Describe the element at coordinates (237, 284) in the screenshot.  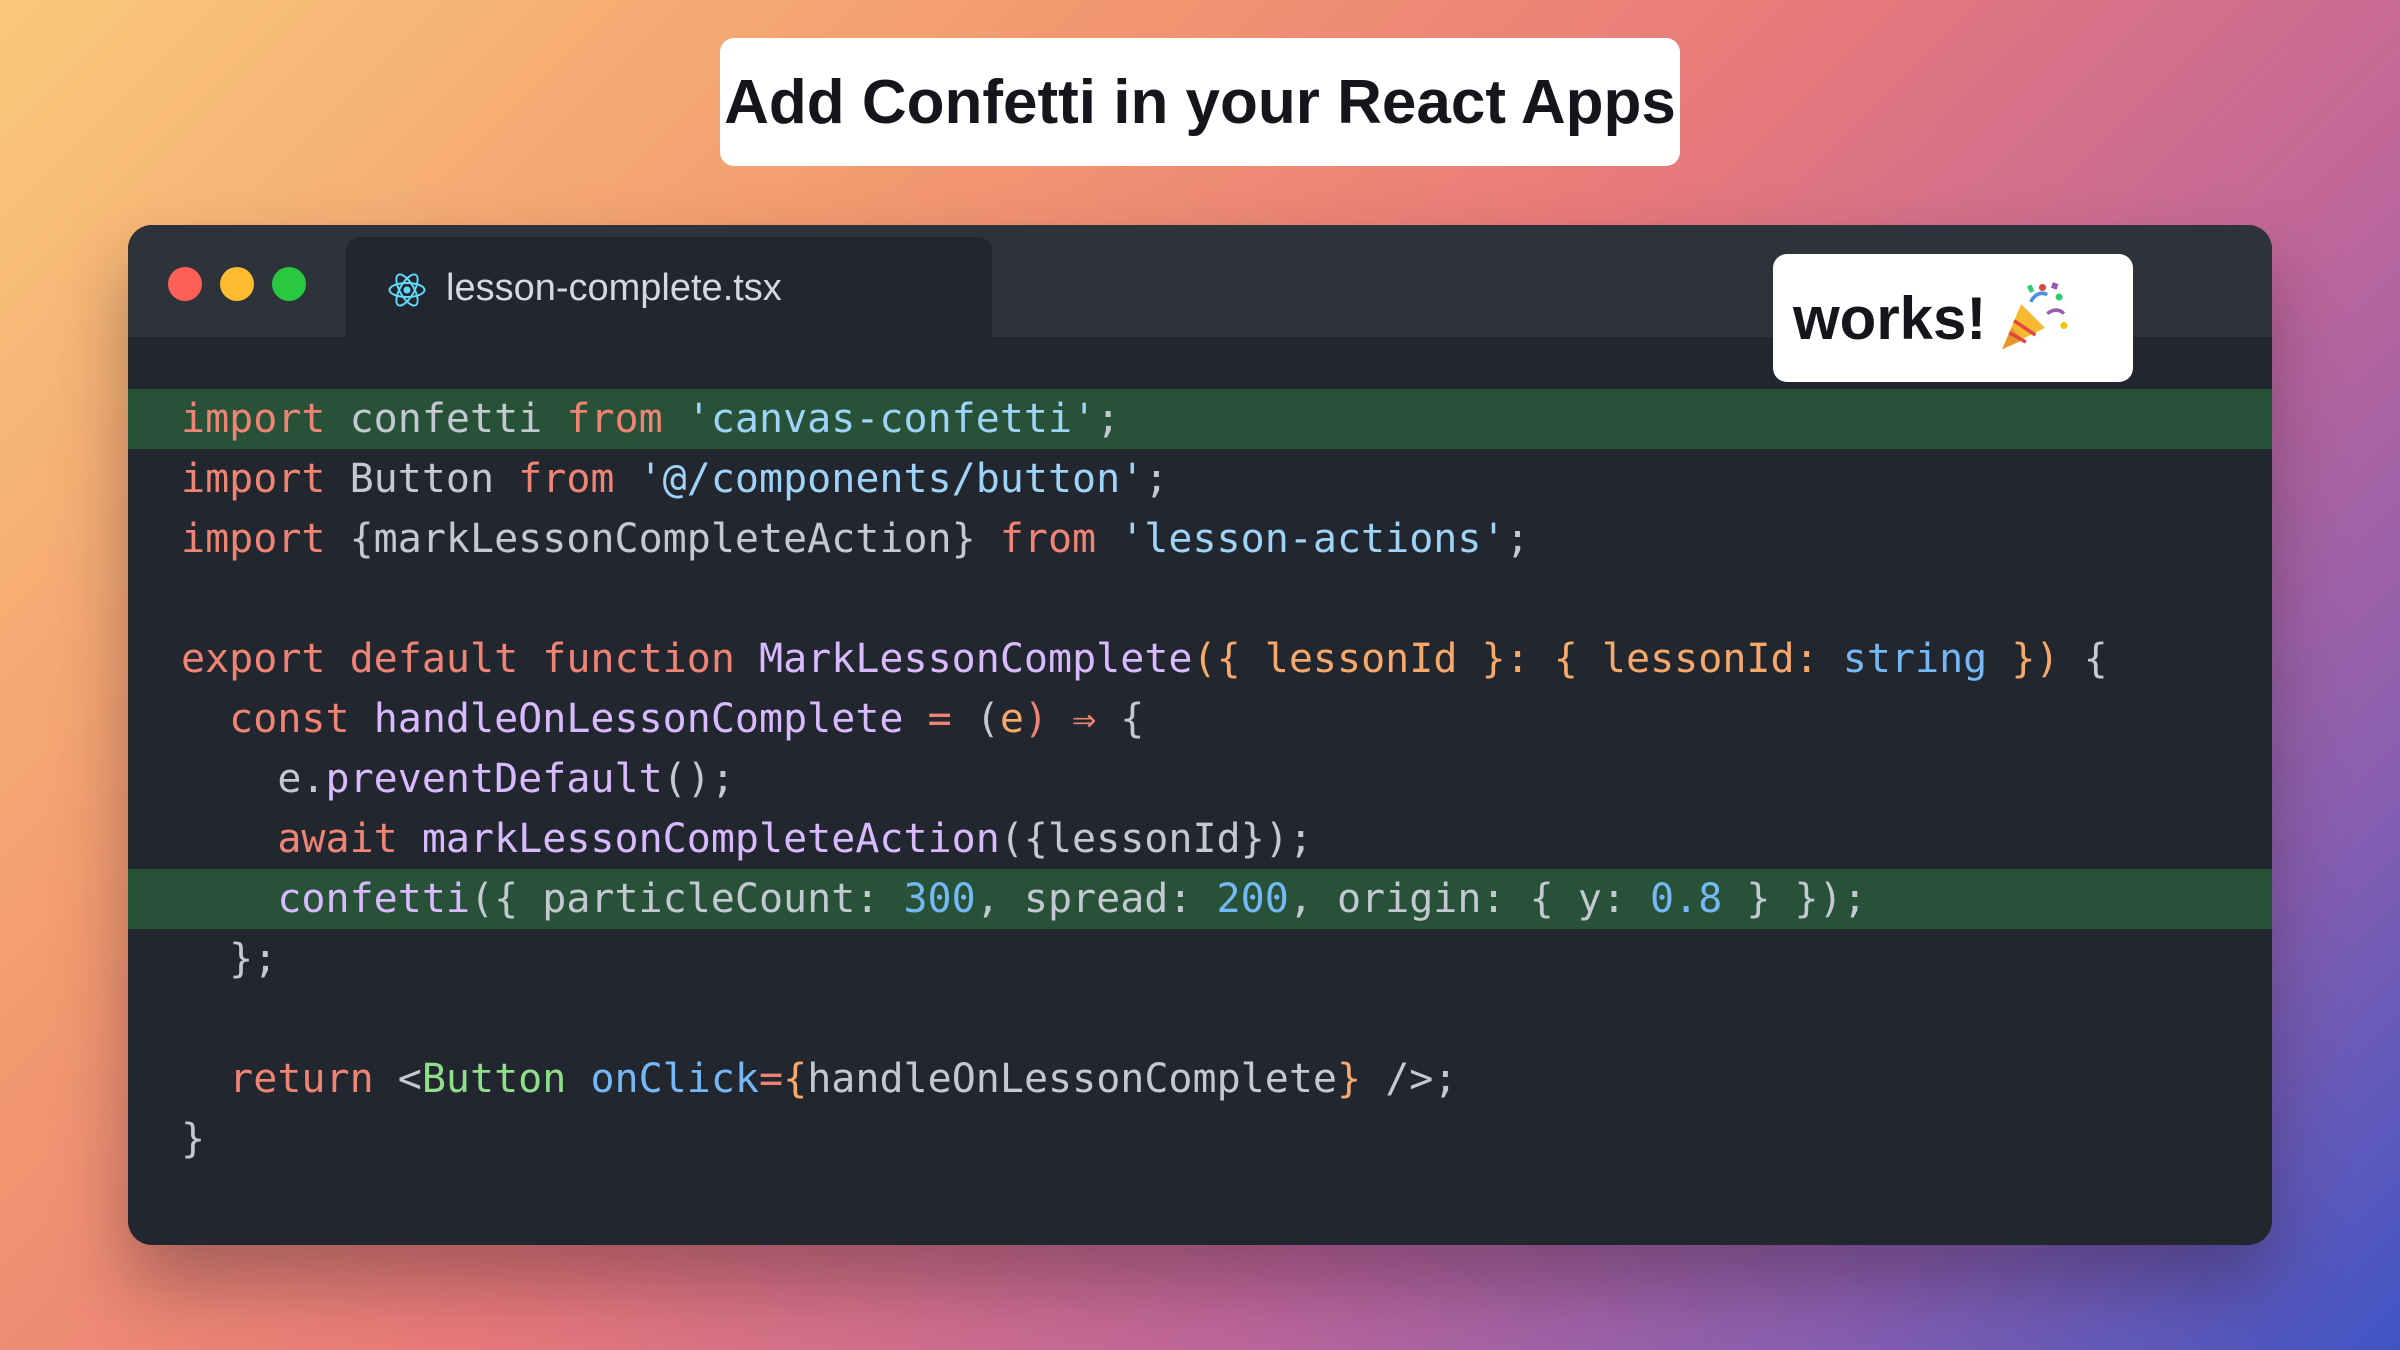
I see `minimize-icon` at that location.